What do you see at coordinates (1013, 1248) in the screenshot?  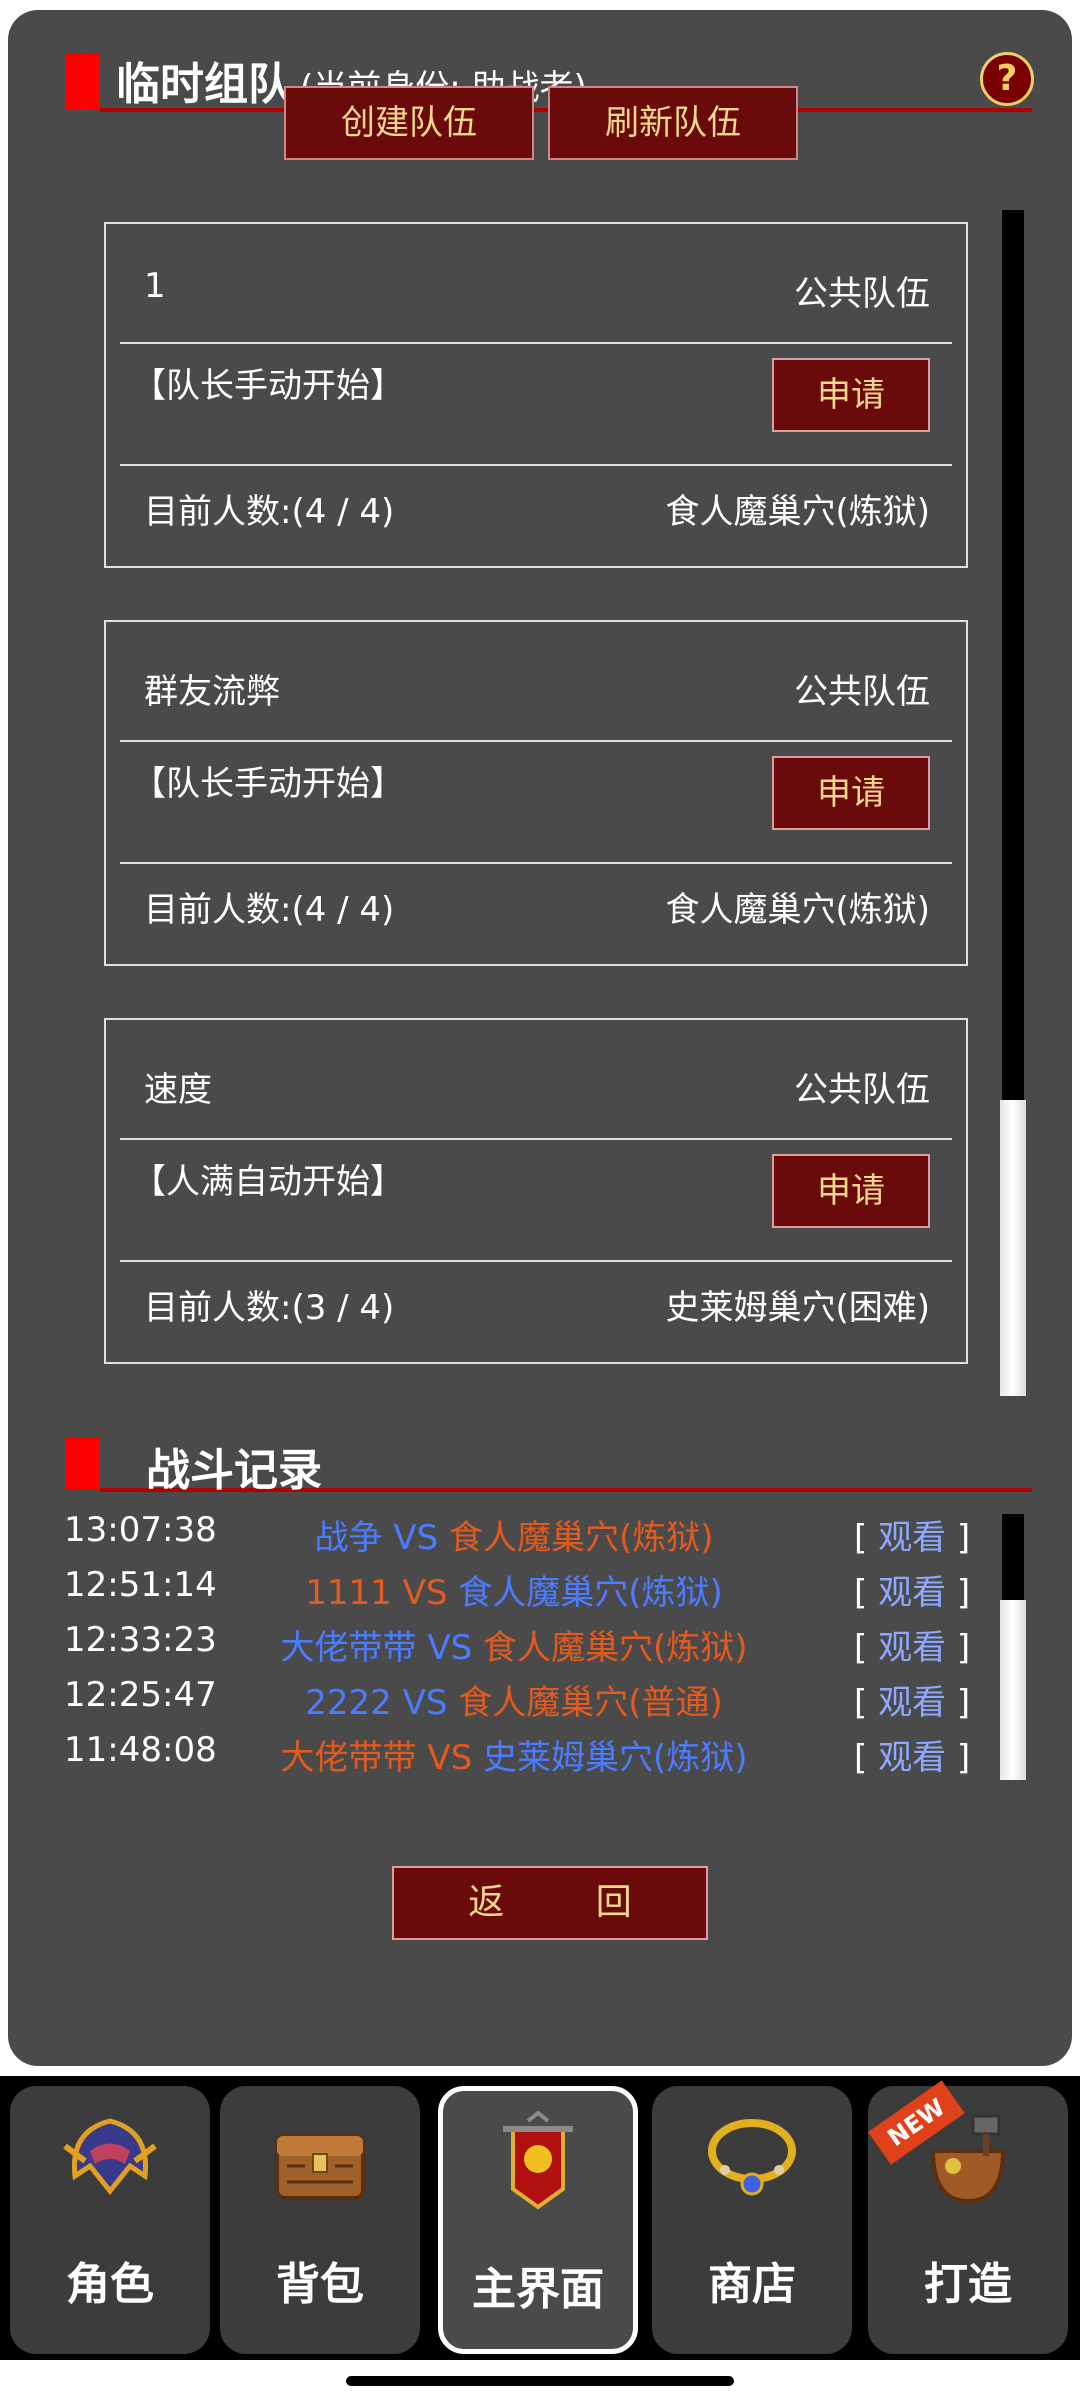 I see `team-list-scroll-thumb` at bounding box center [1013, 1248].